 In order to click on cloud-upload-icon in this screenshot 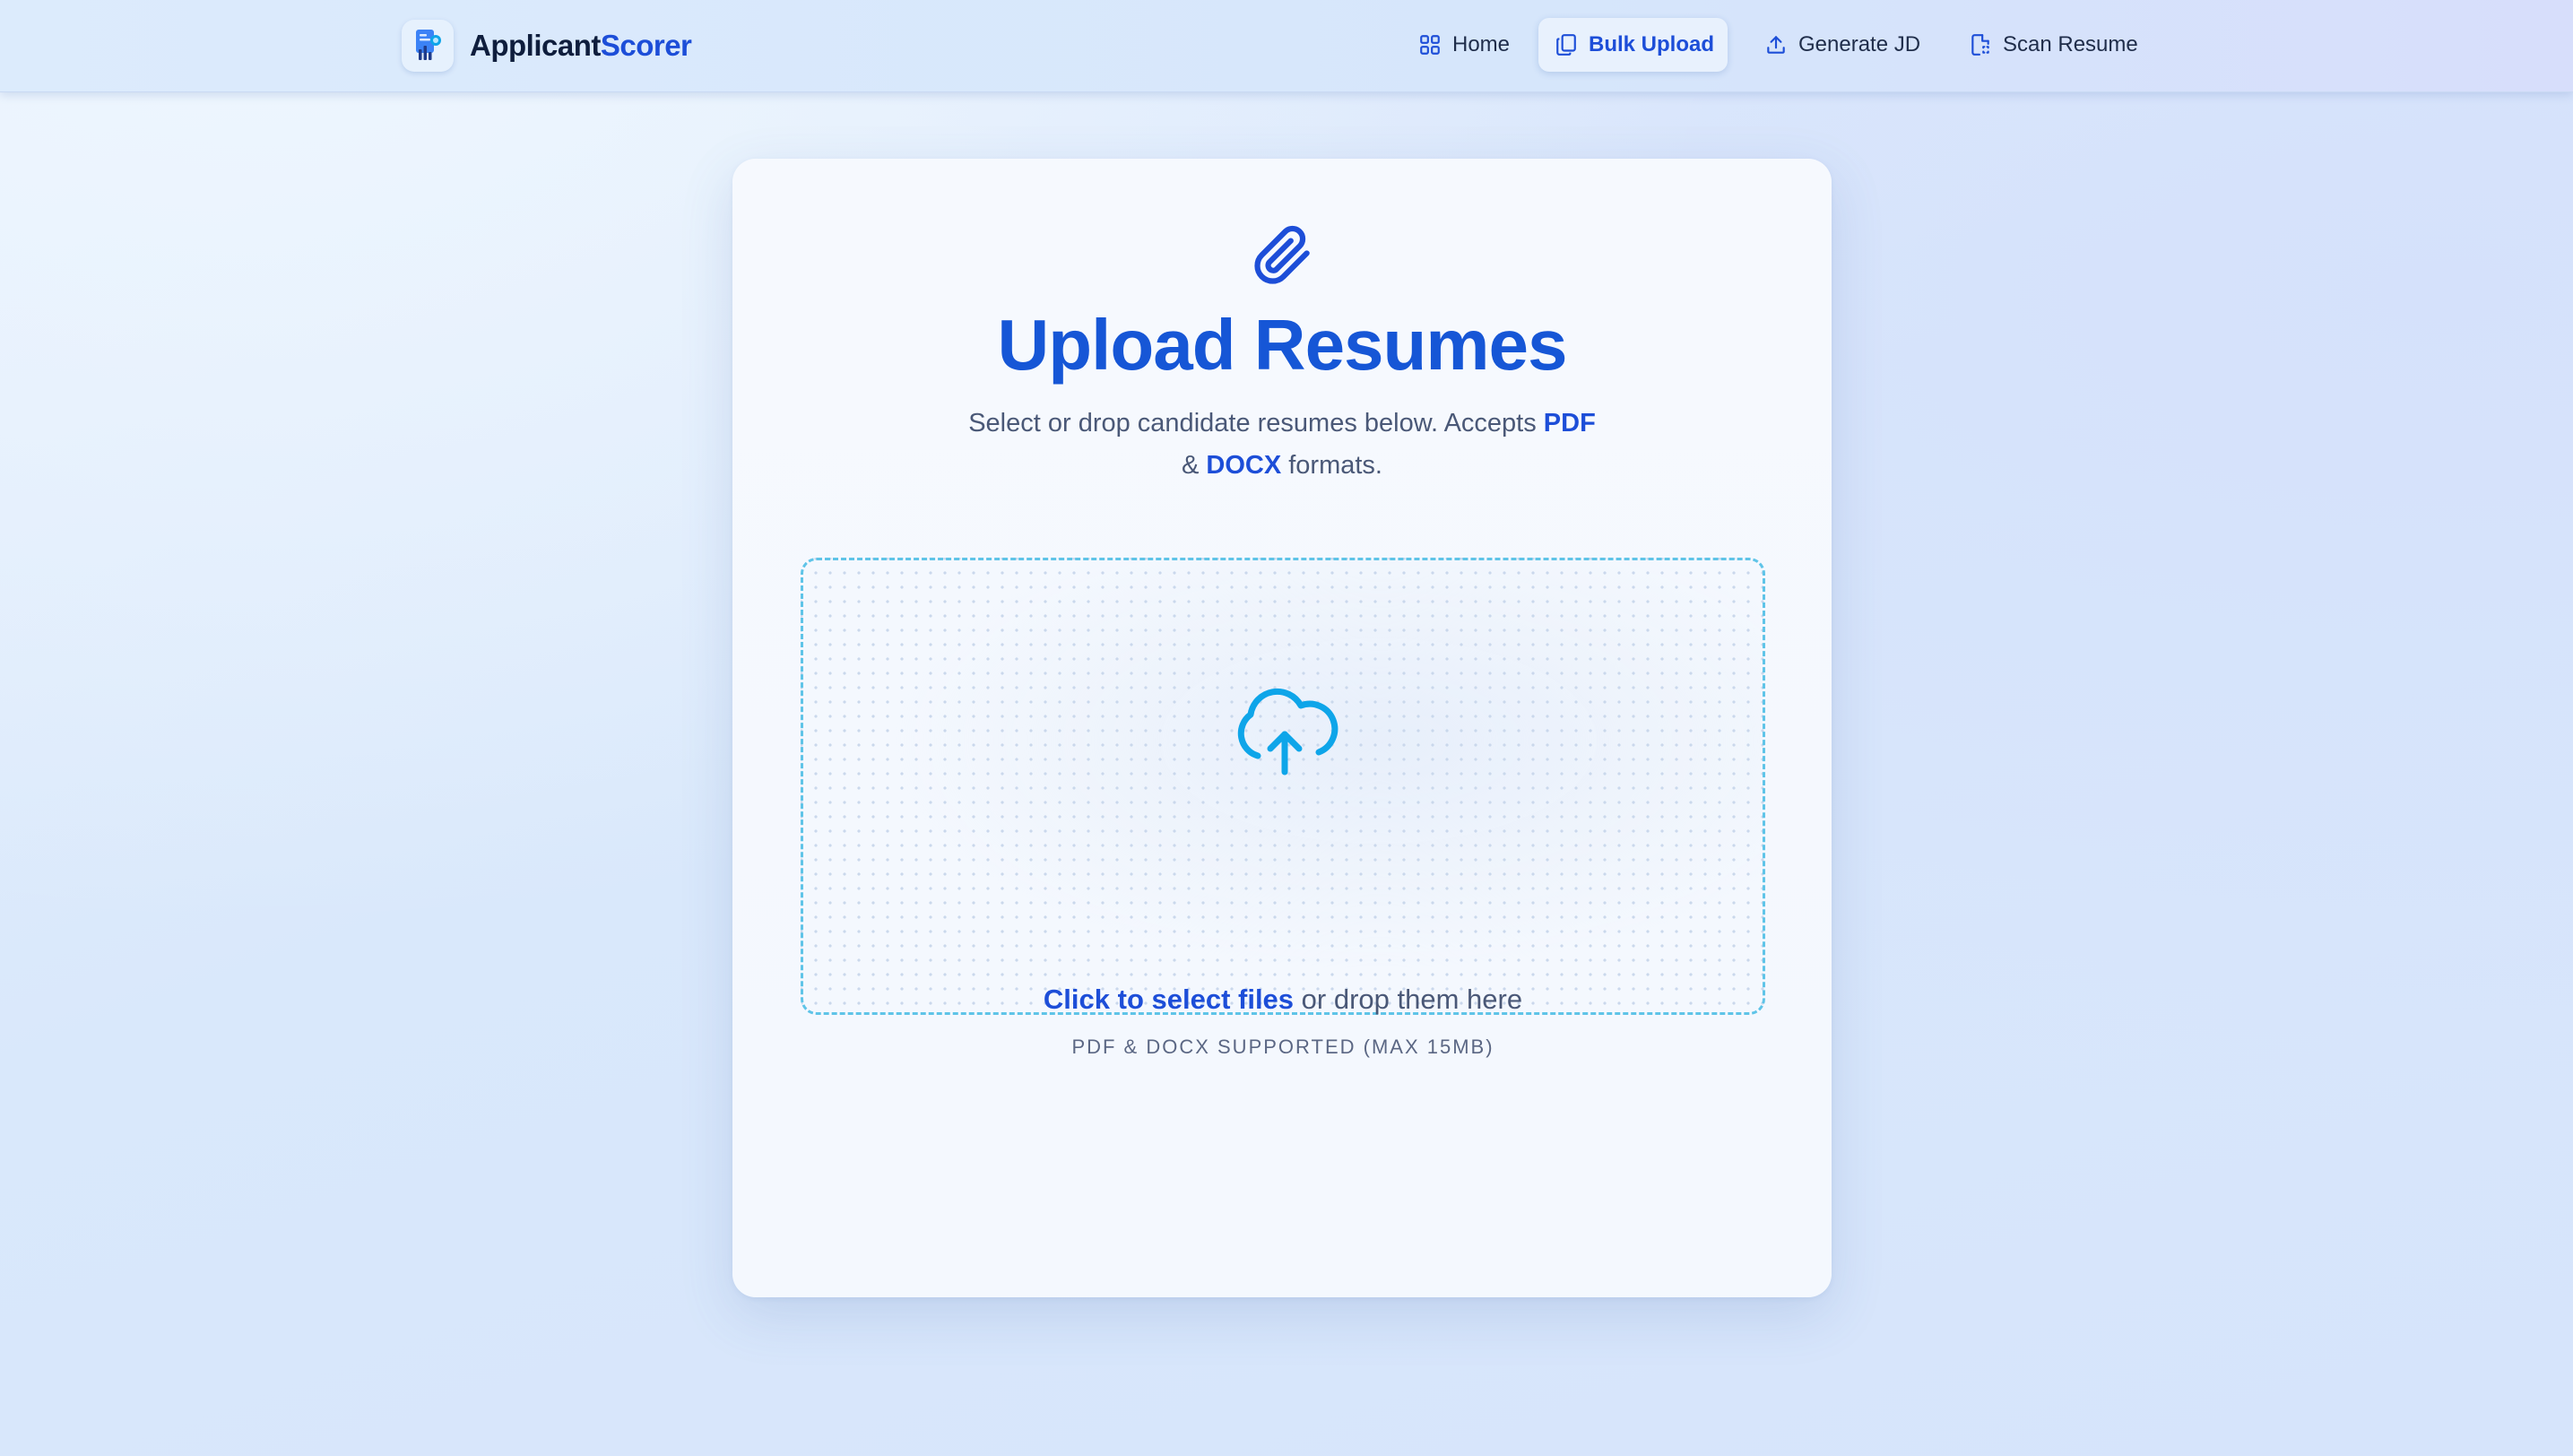, I will do `click(1287, 732)`.